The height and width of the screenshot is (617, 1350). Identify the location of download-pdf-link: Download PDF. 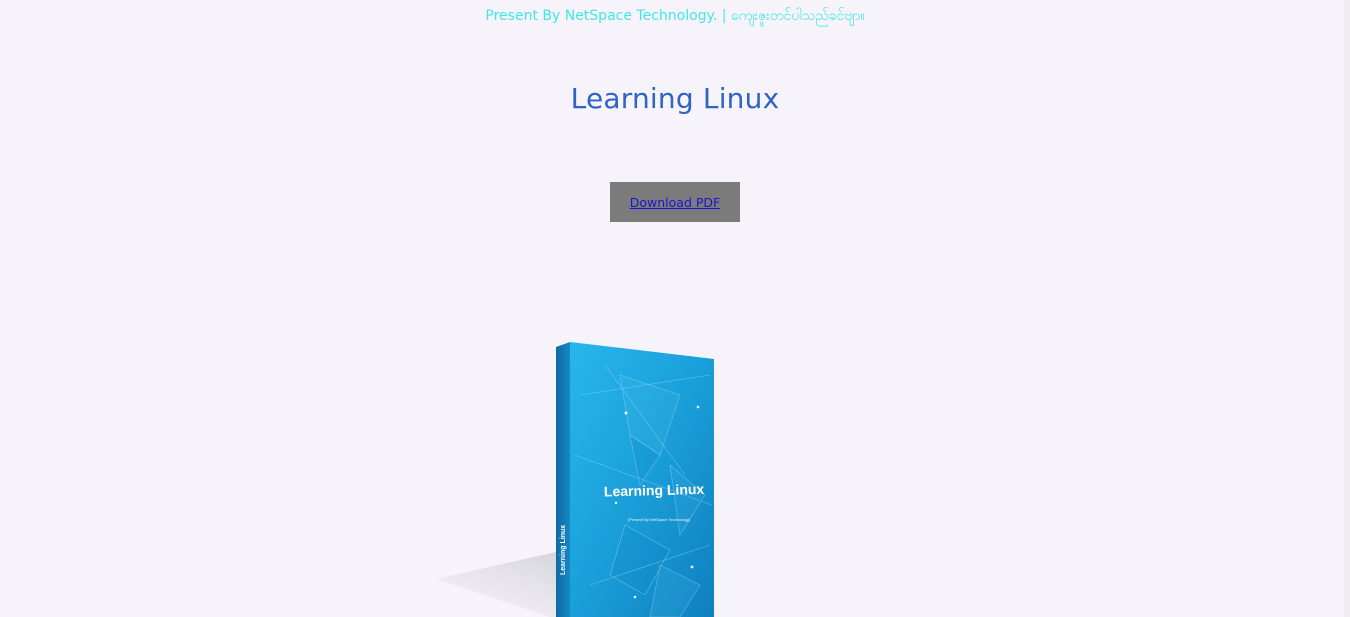
(675, 202).